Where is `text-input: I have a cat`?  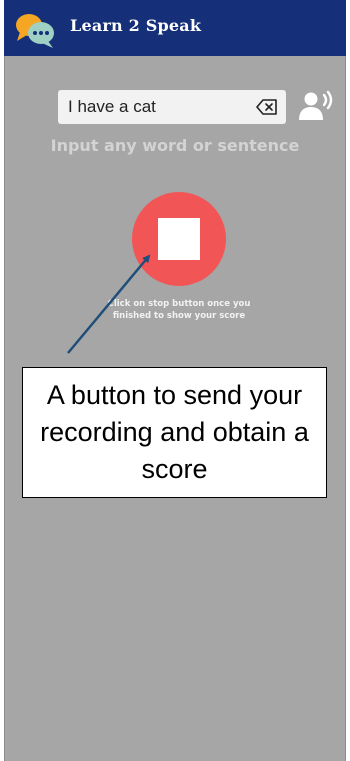
text-input: I have a cat is located at coordinates (172, 107).